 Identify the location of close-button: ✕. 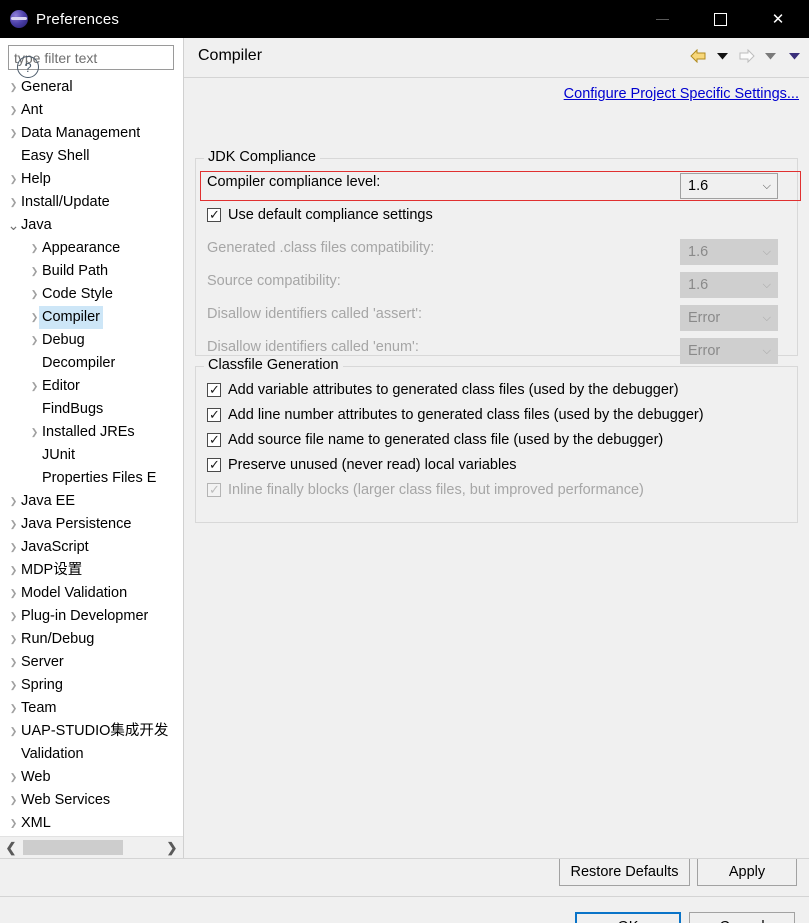
(778, 19).